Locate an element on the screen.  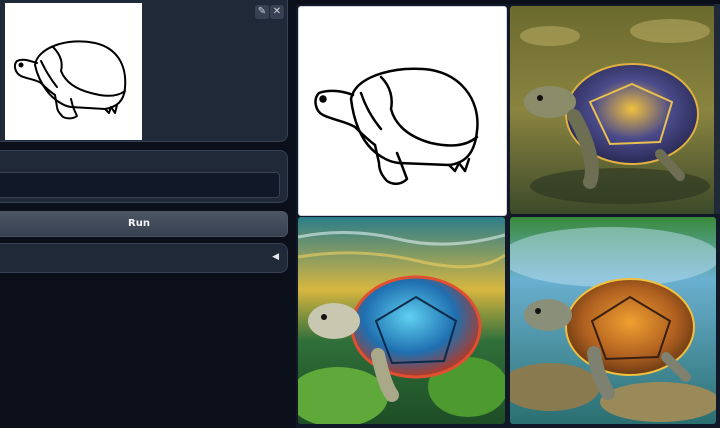
gallery-image-turtle-underwater is located at coordinates (401, 320).